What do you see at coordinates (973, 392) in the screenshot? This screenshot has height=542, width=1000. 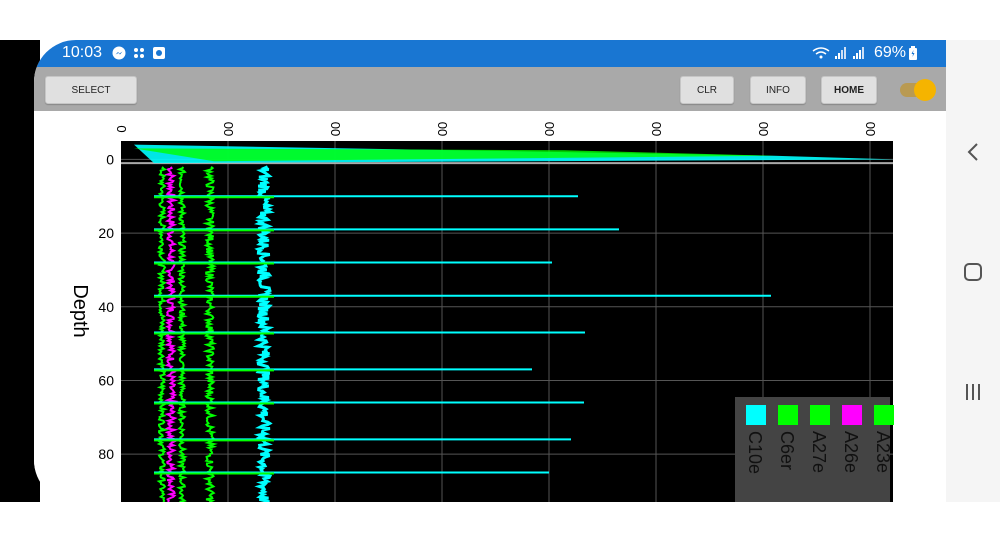 I see `recents-icon` at bounding box center [973, 392].